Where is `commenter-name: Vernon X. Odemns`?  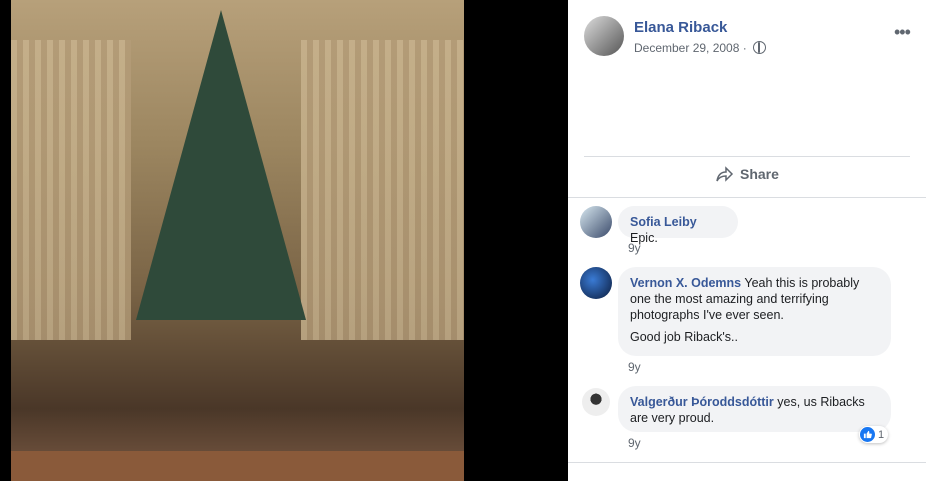
commenter-name: Vernon X. Odemns is located at coordinates (685, 283).